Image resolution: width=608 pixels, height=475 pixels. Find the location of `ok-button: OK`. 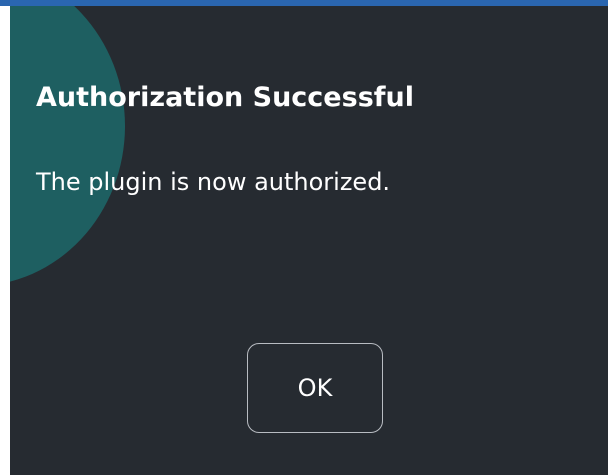

ok-button: OK is located at coordinates (315, 388).